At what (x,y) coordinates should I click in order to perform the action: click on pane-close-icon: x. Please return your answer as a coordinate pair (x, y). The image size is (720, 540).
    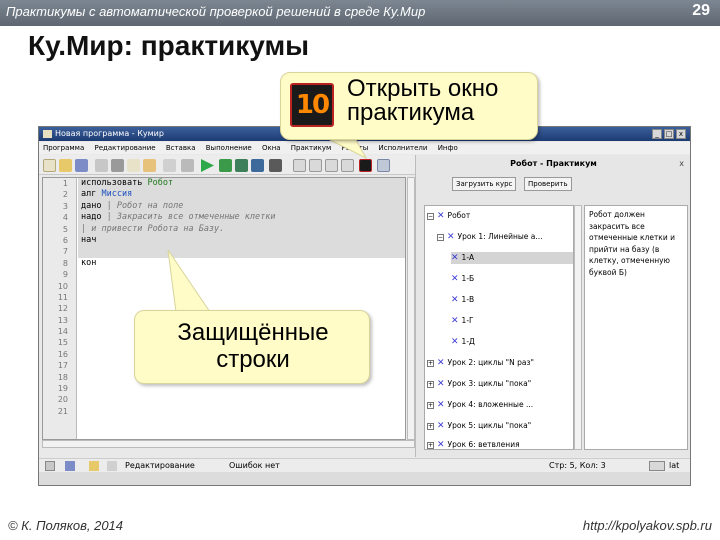
    Looking at the image, I should click on (681, 163).